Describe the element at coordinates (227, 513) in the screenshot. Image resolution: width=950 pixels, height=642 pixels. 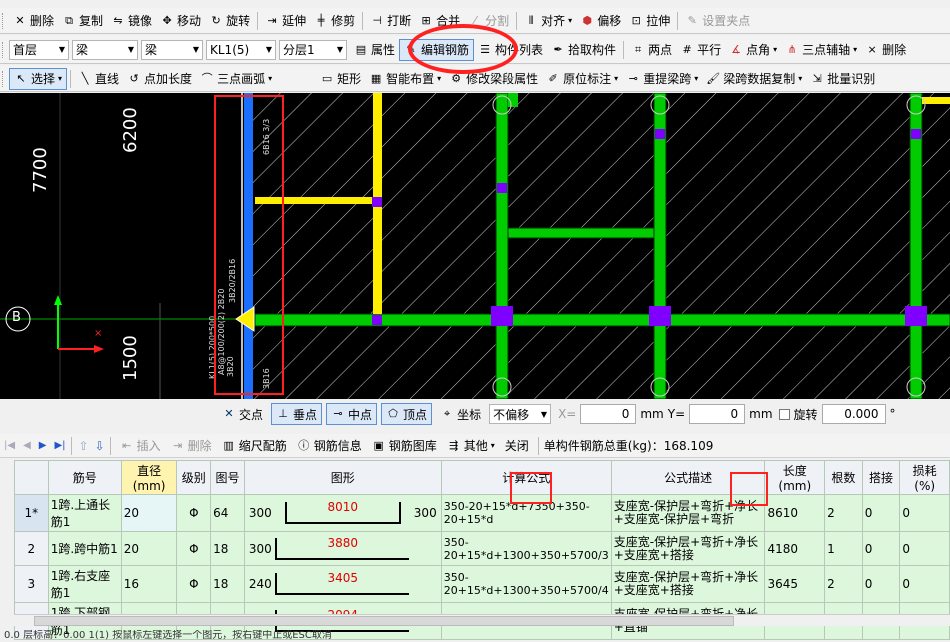
I see `cell-figure-no: 64` at that location.